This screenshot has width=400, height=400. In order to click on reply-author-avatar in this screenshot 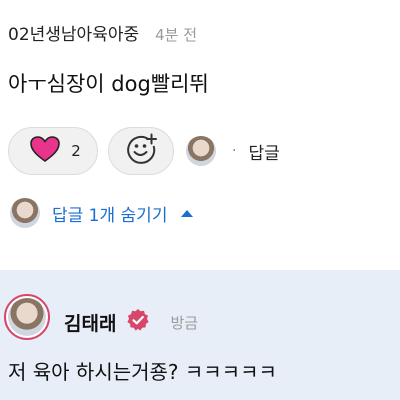, I will do `click(25, 213)`.